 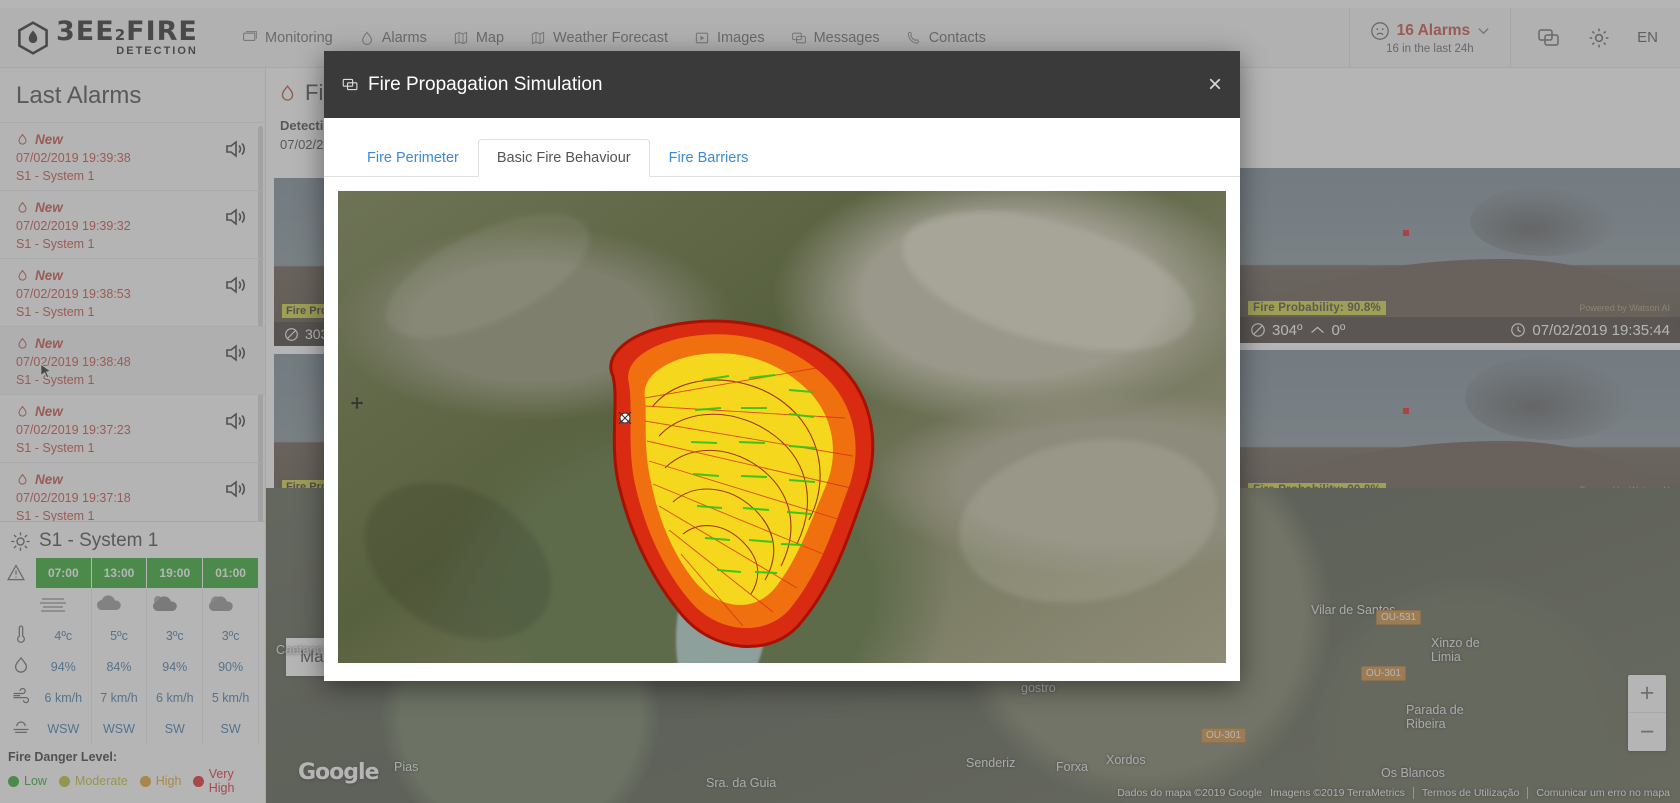 What do you see at coordinates (709, 158) in the screenshot?
I see `tab-fire-barriers: Fire Barriers` at bounding box center [709, 158].